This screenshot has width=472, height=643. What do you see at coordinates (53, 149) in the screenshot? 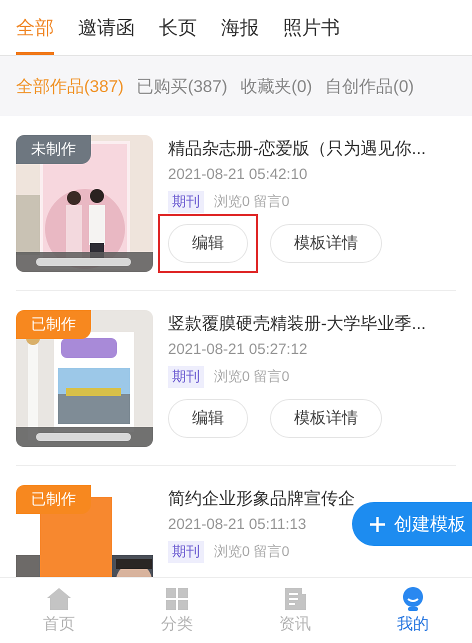
I see `status-badge: 未制作` at bounding box center [53, 149].